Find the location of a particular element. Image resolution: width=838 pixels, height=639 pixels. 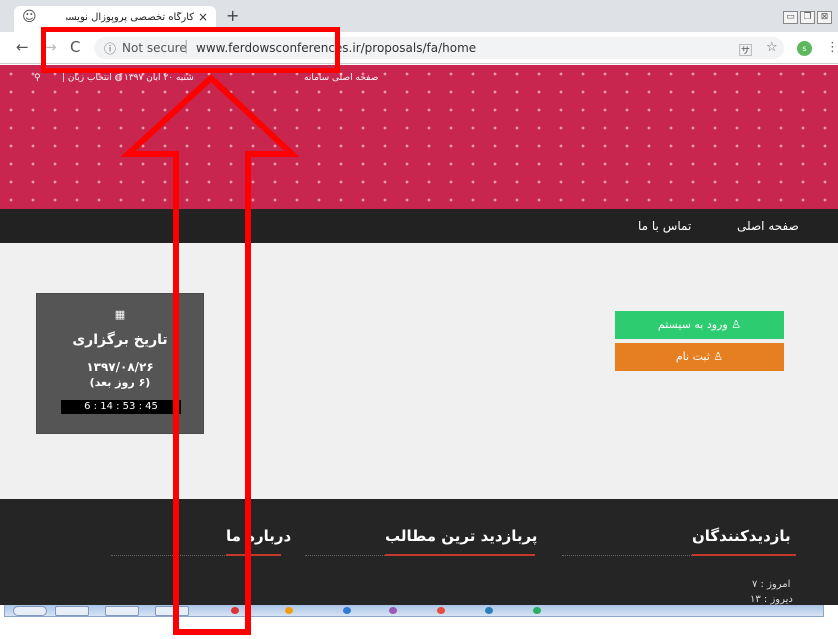

days-remaining: (۶ روز بعد) is located at coordinates (120, 382).